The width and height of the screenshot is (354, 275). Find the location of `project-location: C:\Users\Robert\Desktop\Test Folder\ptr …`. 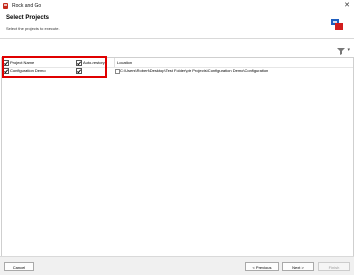

project-location: C:\Users\Robert\Desktop\Test Folder\ptr … is located at coordinates (194, 70).